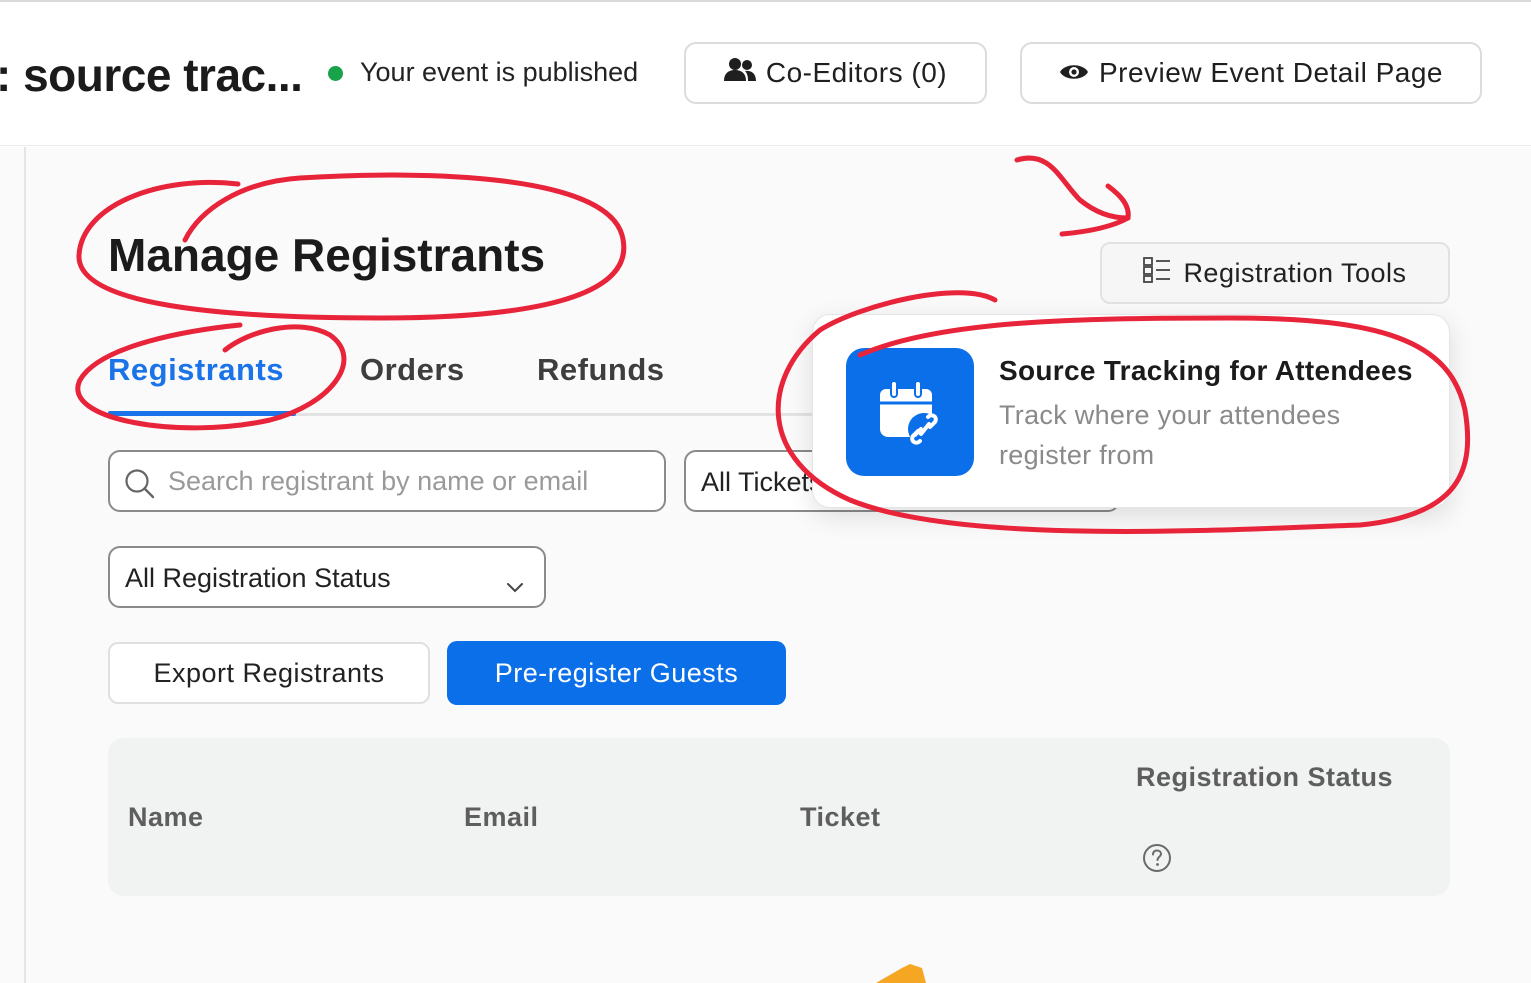  I want to click on calendar-link-icon, so click(910, 412).